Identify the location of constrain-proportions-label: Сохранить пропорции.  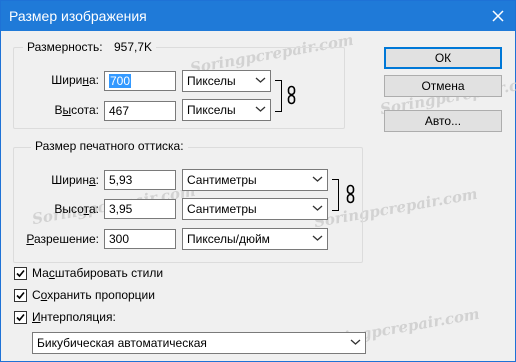
(93, 295).